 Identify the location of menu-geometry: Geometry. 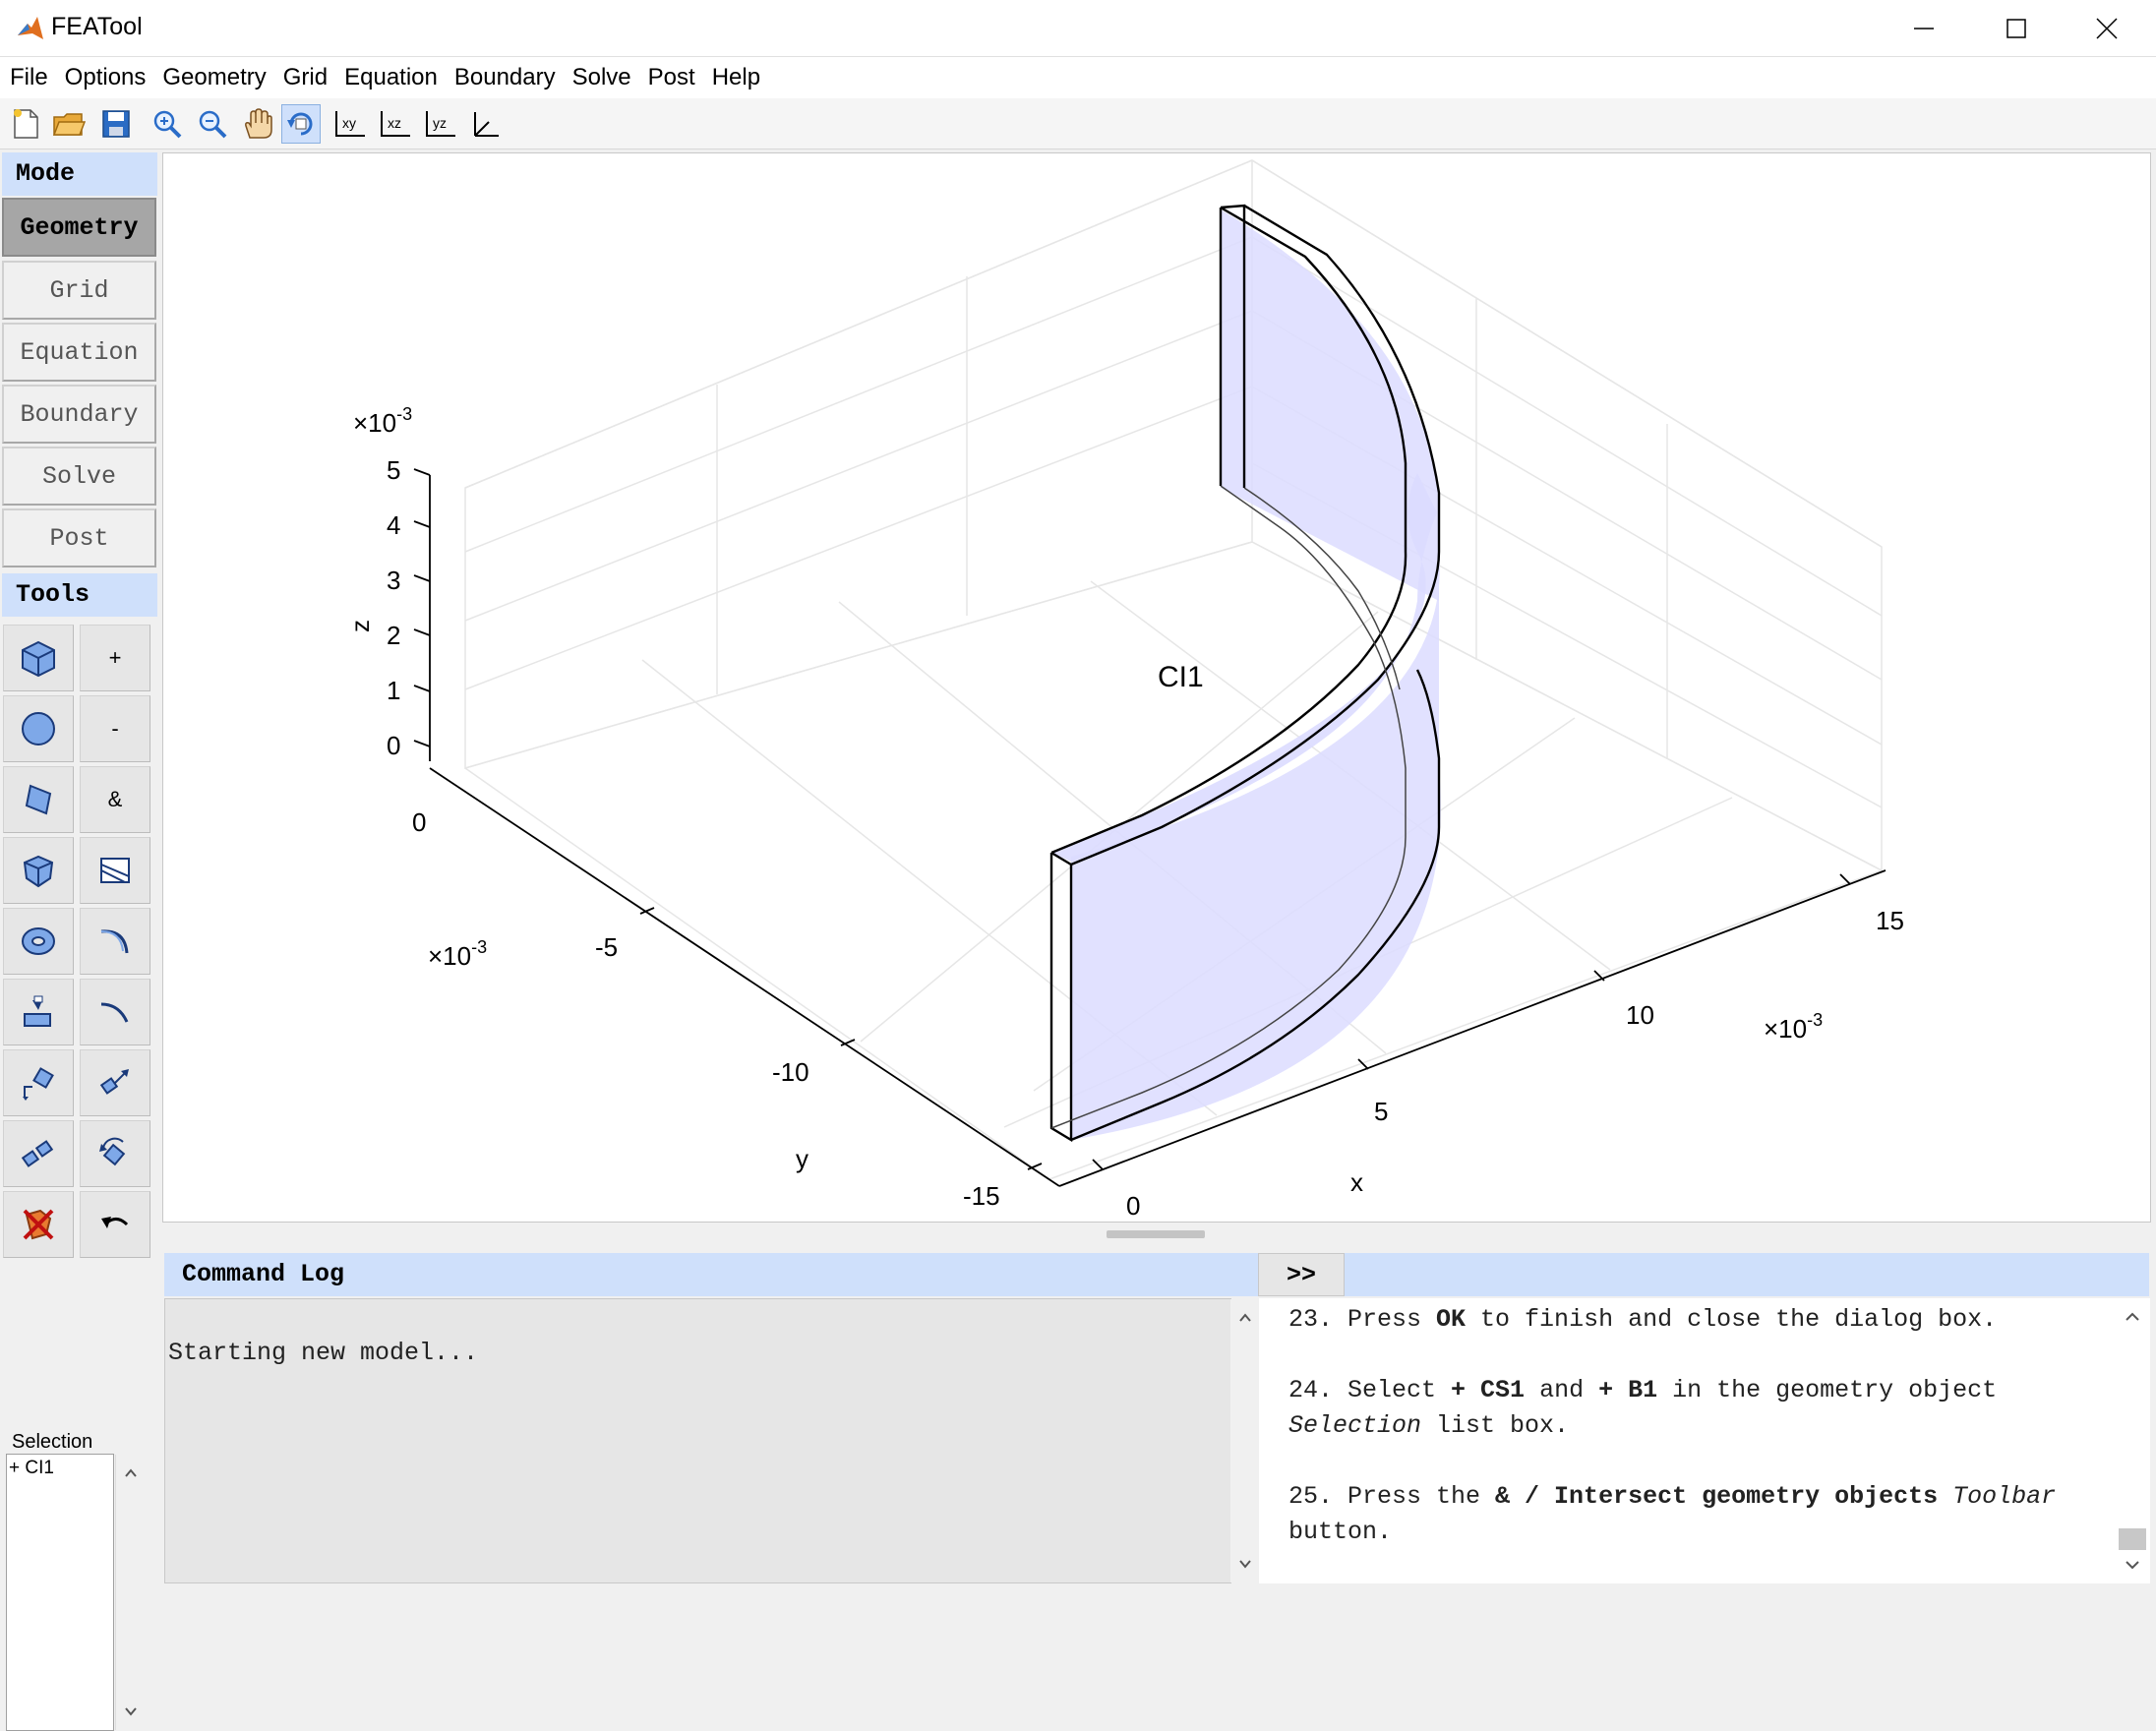
(214, 77).